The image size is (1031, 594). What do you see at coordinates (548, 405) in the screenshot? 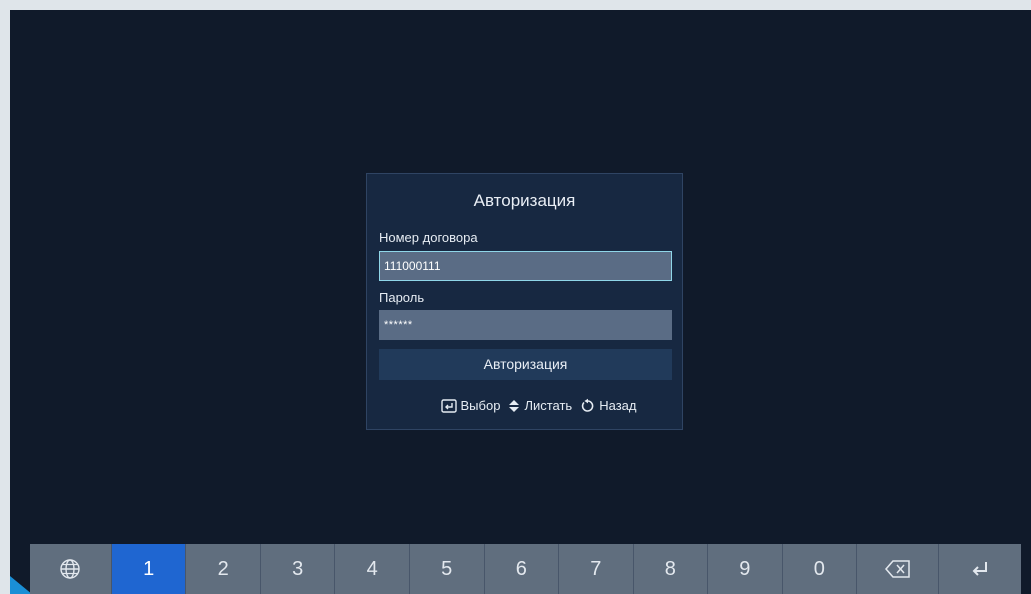
I see `hint-scroll-label: Листать` at bounding box center [548, 405].